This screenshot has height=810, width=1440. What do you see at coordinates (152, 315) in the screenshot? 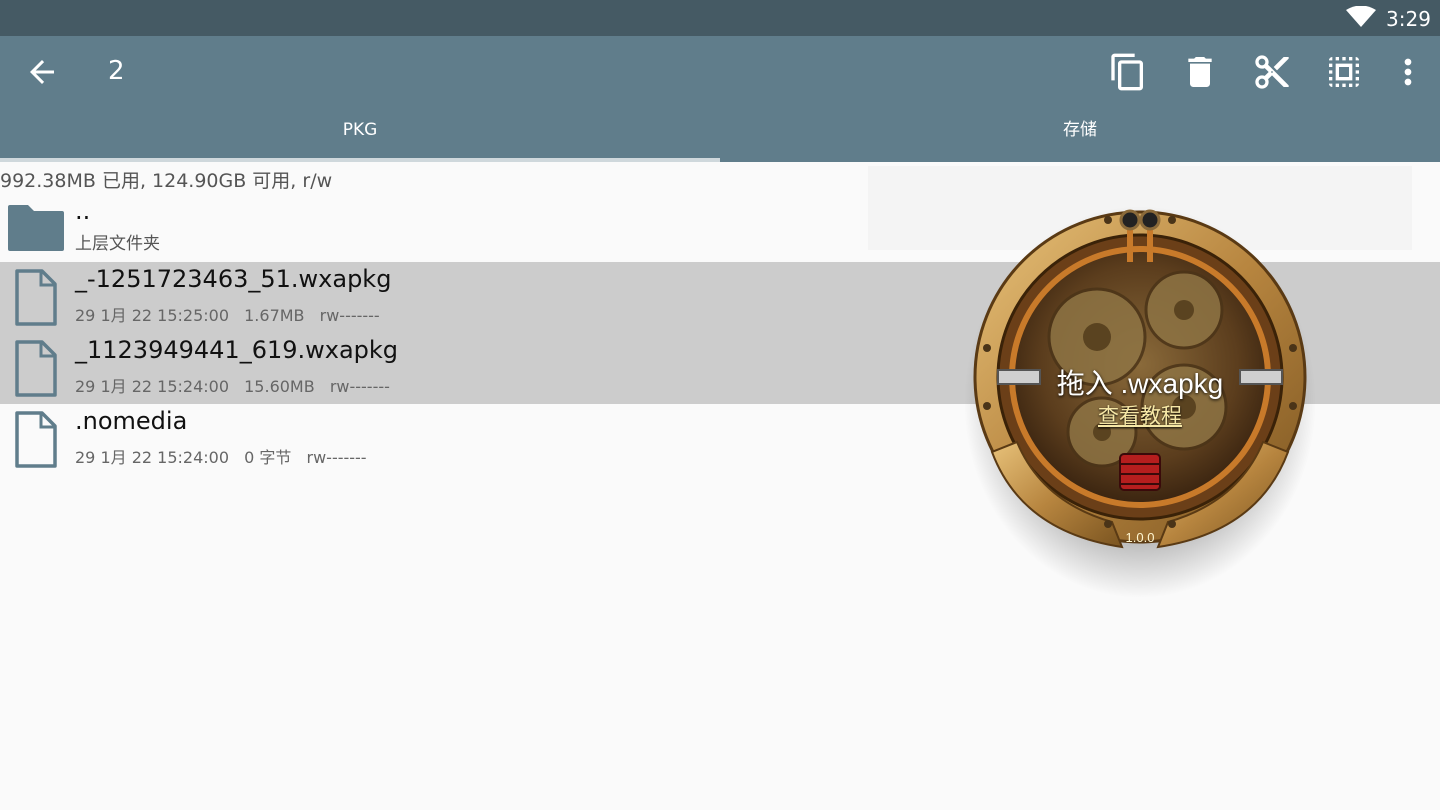
I see `file-date: 29 1月 22 15:25:00` at bounding box center [152, 315].